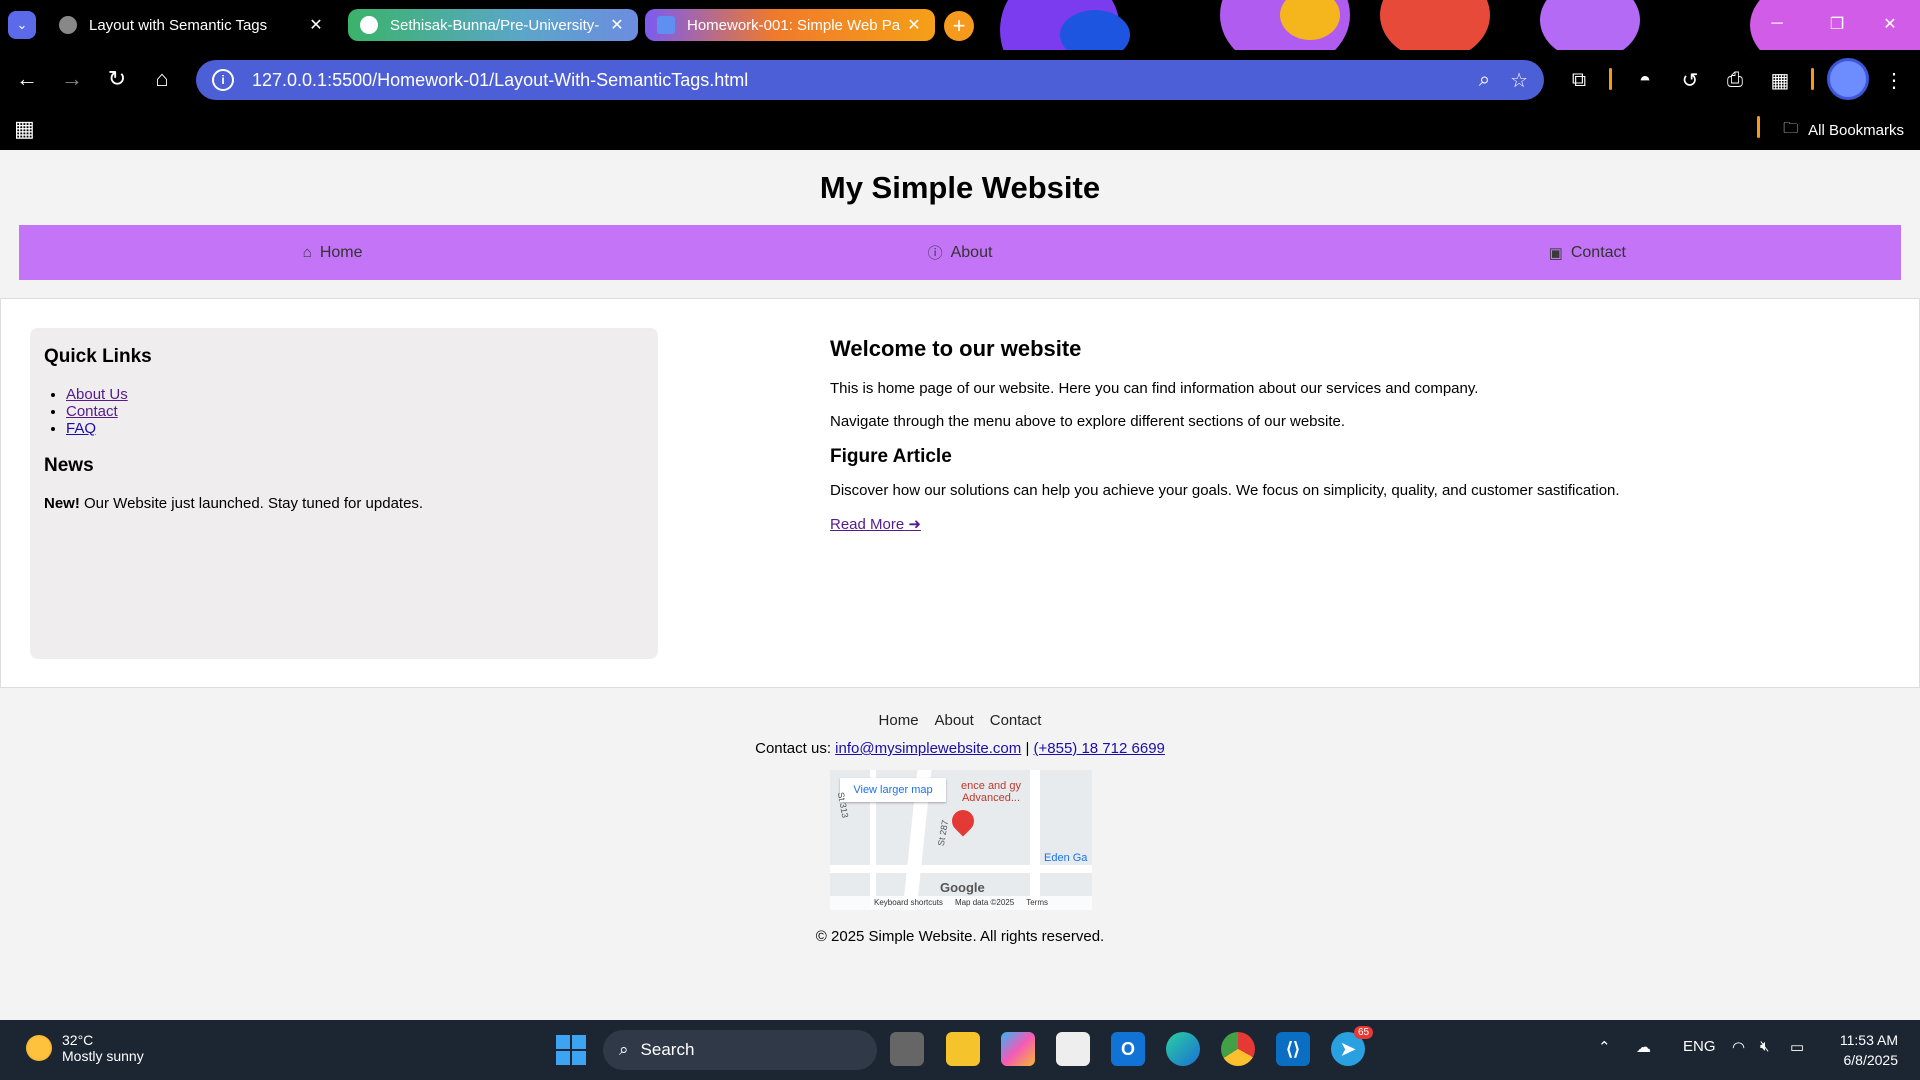 This screenshot has width=1920, height=1080. I want to click on read-more-link: Read More ➜, so click(875, 524).